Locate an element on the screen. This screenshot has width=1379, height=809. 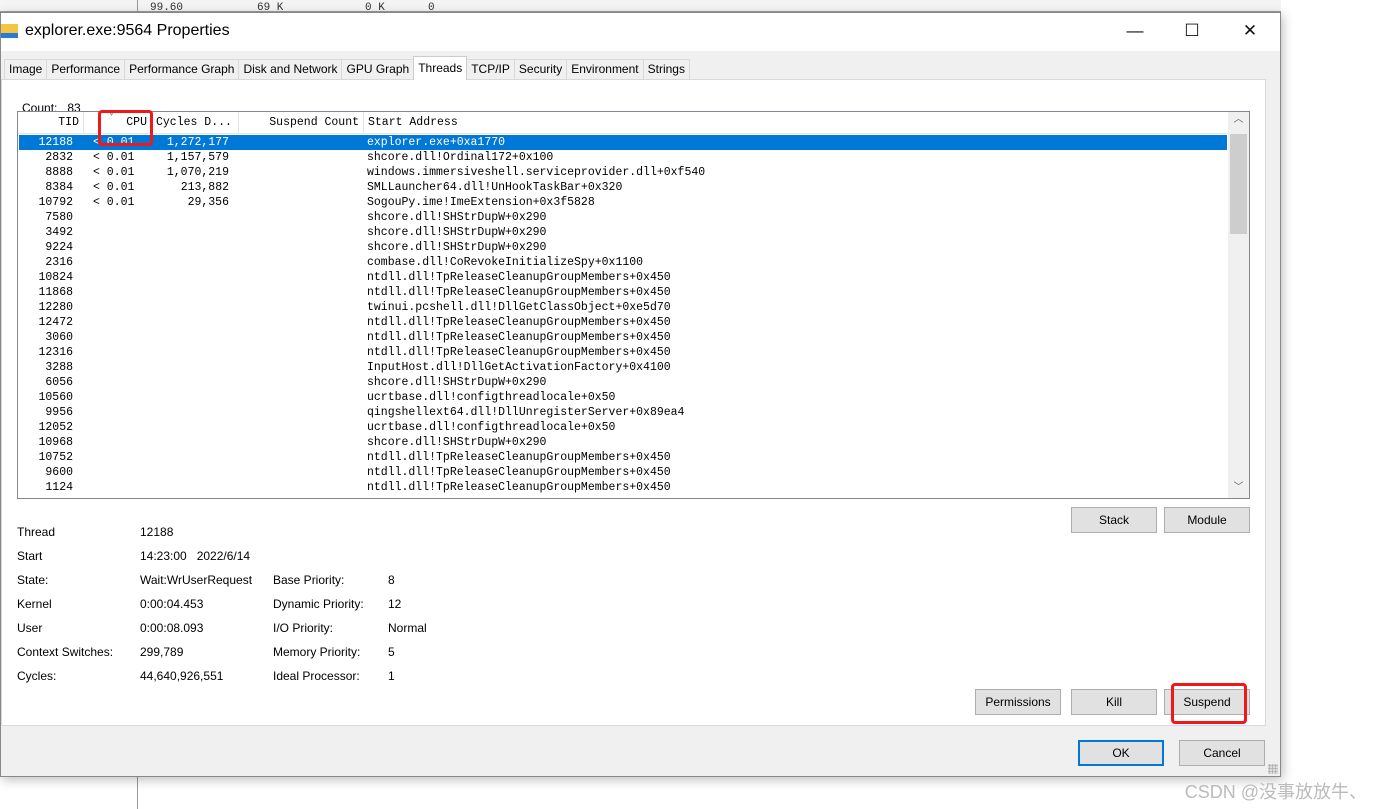
tab-security: Security is located at coordinates (540, 69).